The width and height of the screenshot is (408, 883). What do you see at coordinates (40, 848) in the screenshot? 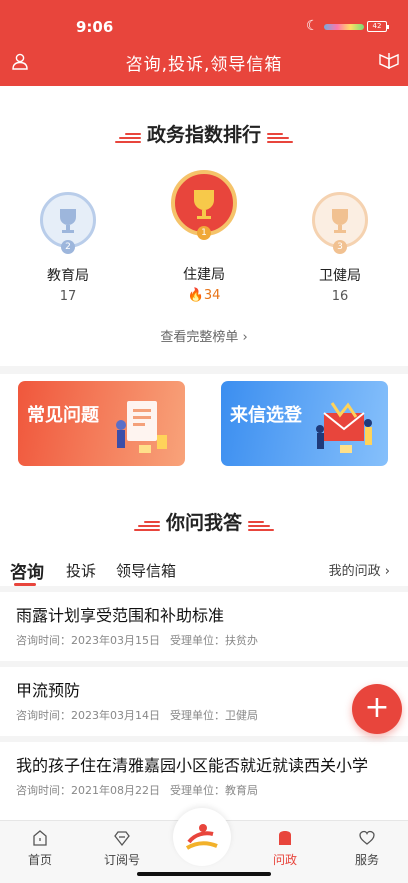
I see `nav-home: 首页` at bounding box center [40, 848].